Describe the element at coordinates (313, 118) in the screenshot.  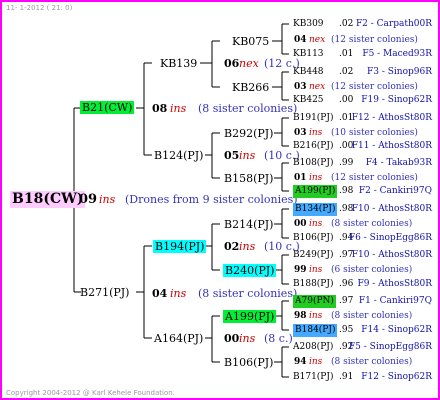
I see `gen4-queen-id: B191(PJ)` at that location.